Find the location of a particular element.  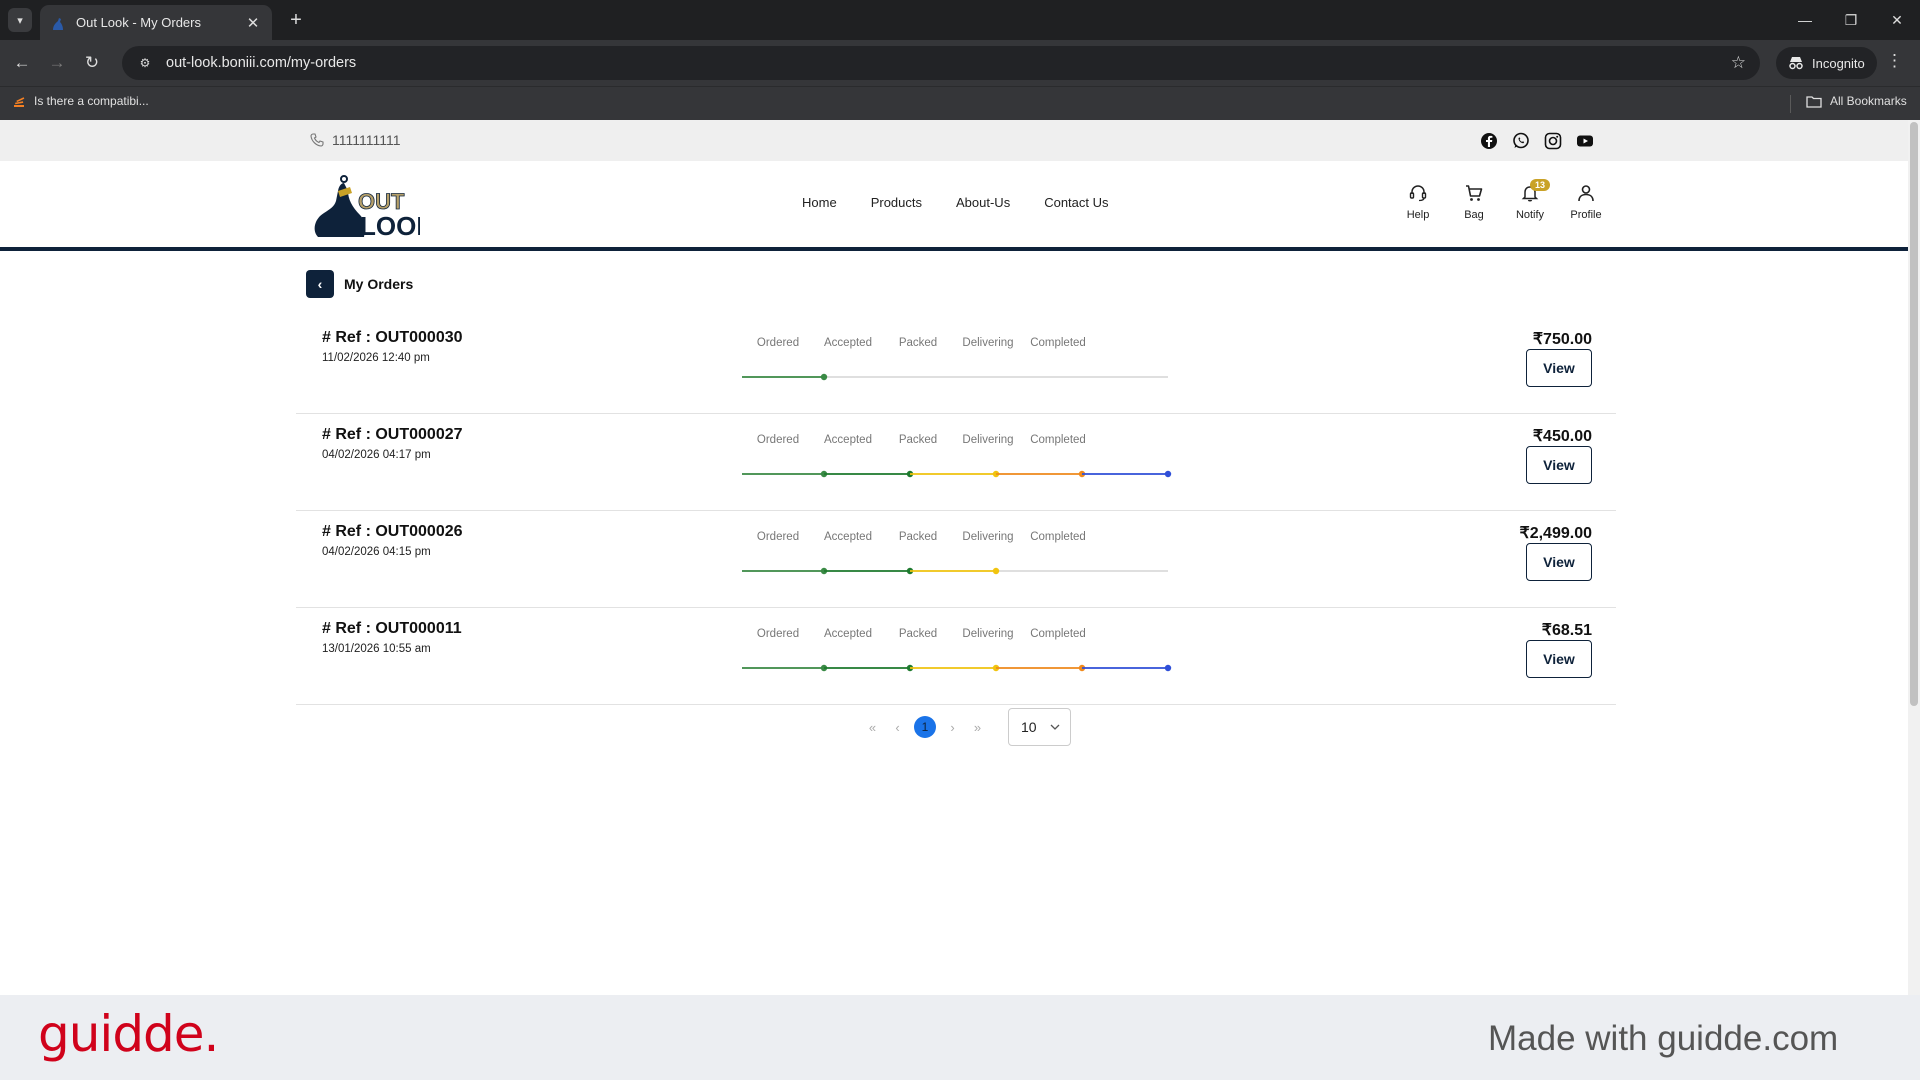

instagram-icon is located at coordinates (1553, 141).